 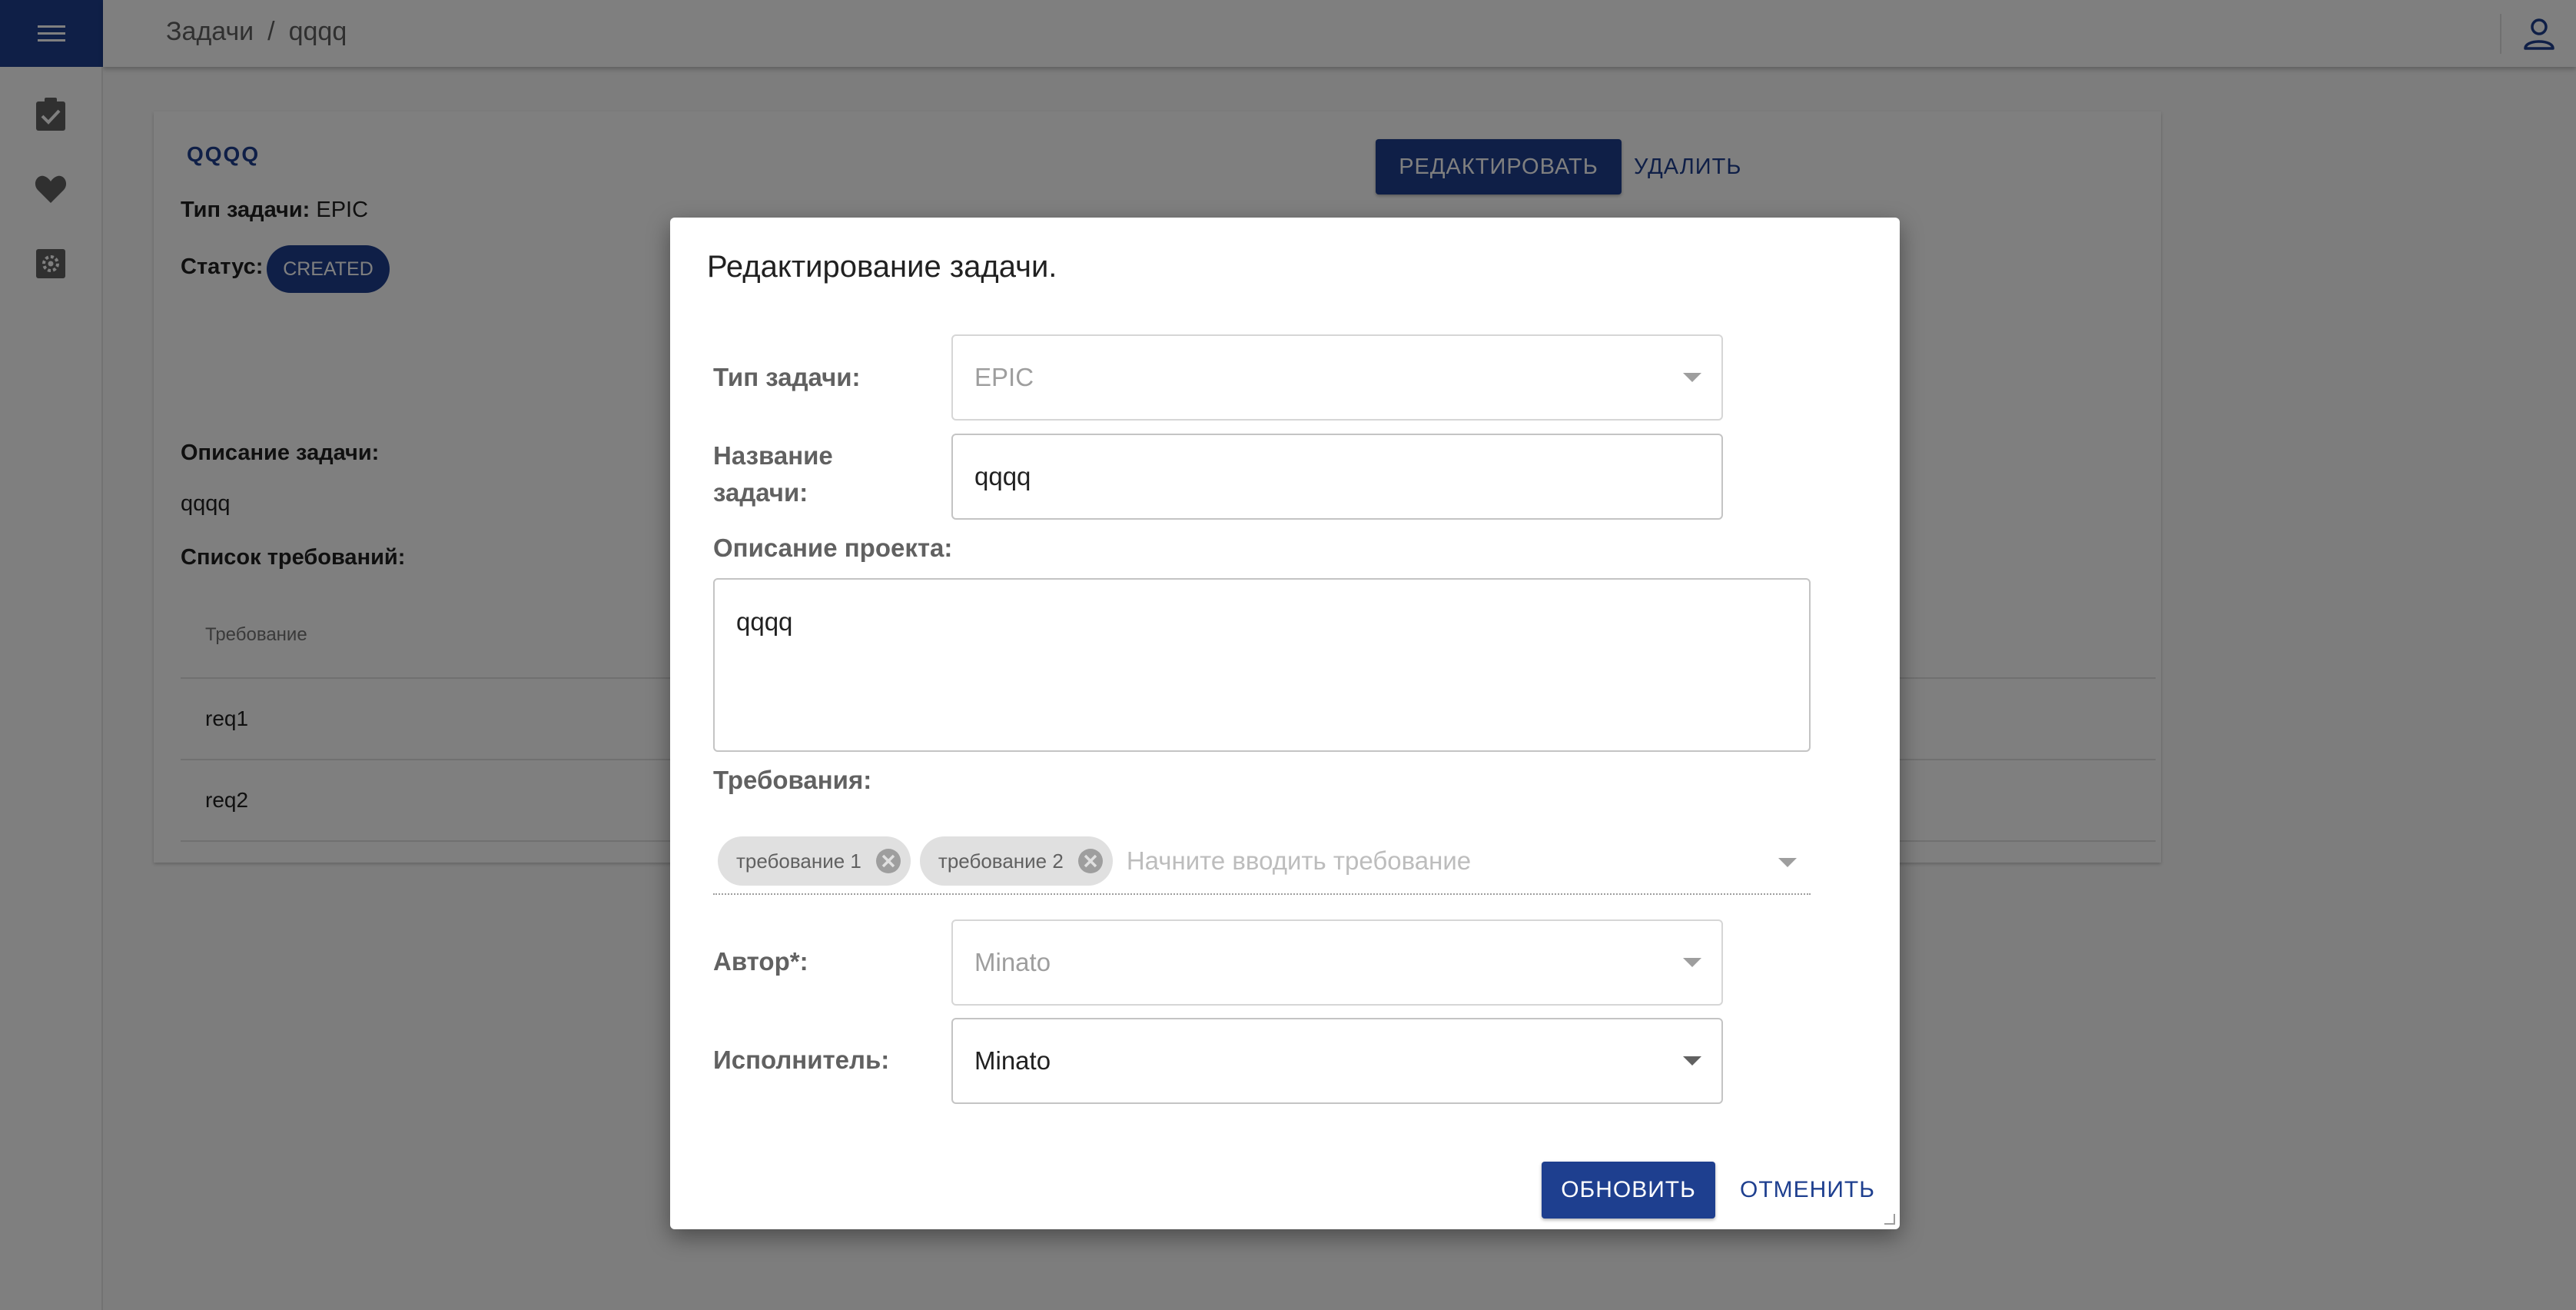 I want to click on author-select: Minato, so click(x=1337, y=963).